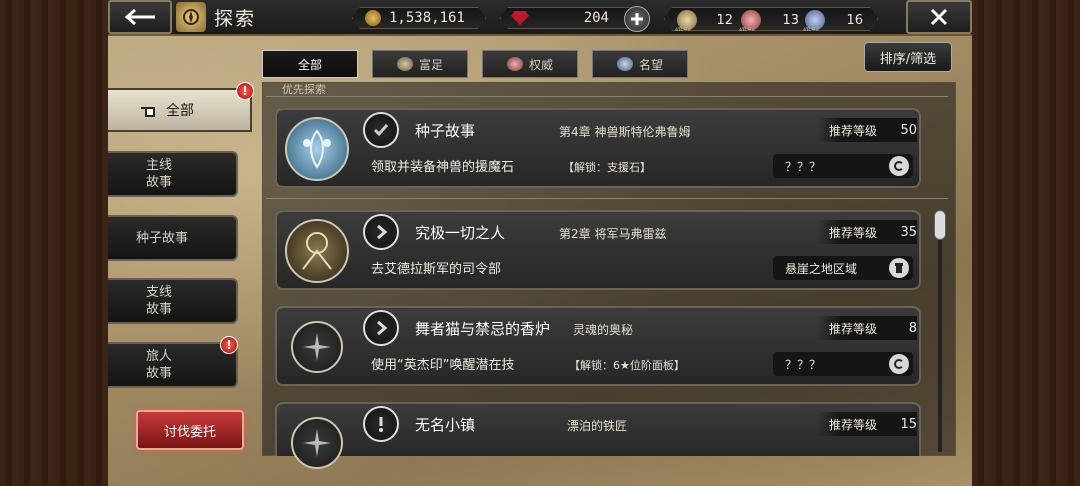 Image resolution: width=1080 pixels, height=486 pixels. Describe the element at coordinates (815, 20) in the screenshot. I see `fame-rank-icon: 级别` at that location.